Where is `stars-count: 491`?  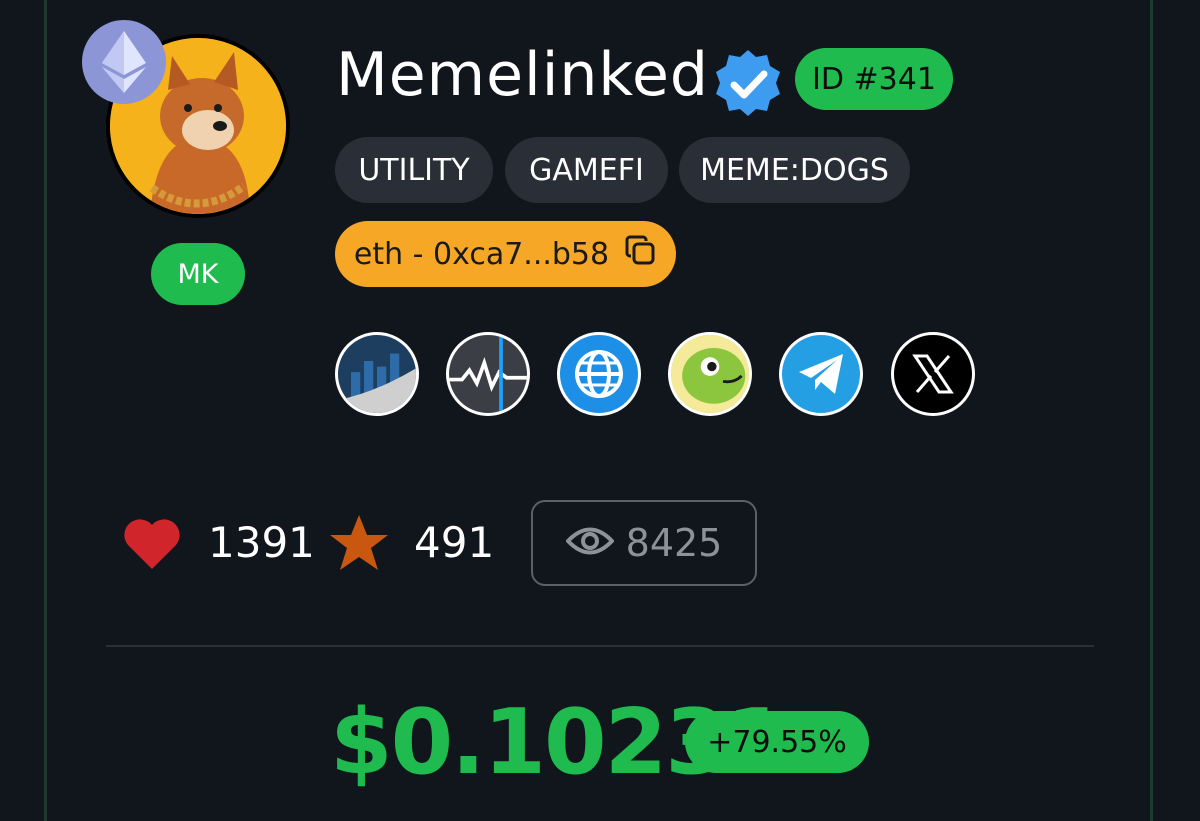
stars-count: 491 is located at coordinates (454, 542).